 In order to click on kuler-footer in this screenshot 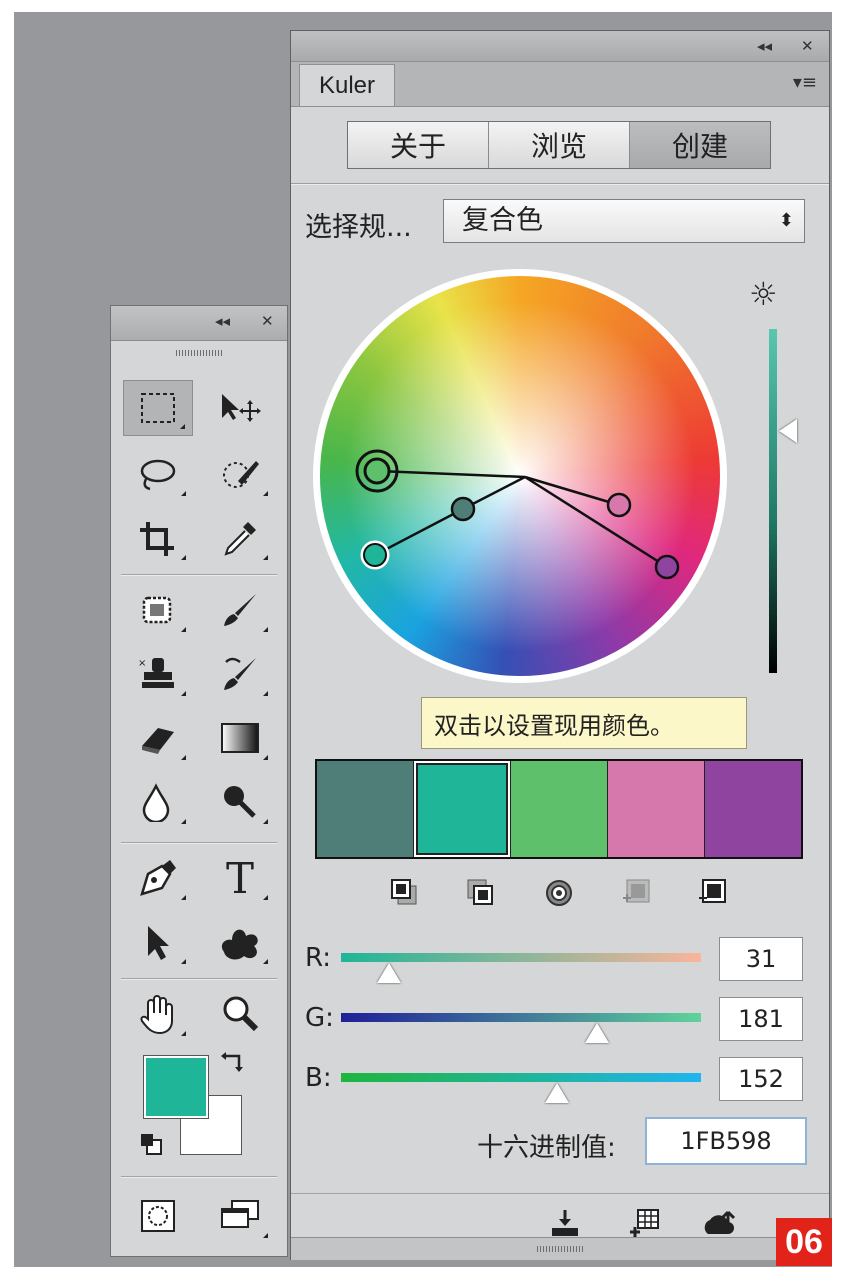, I will do `click(560, 1248)`.